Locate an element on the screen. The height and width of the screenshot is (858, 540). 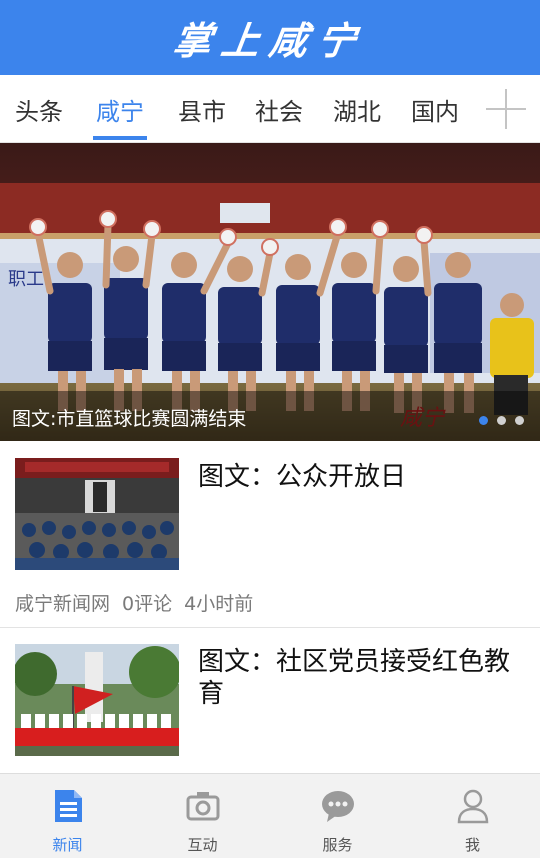
news-time: 4小时前 is located at coordinates (219, 604).